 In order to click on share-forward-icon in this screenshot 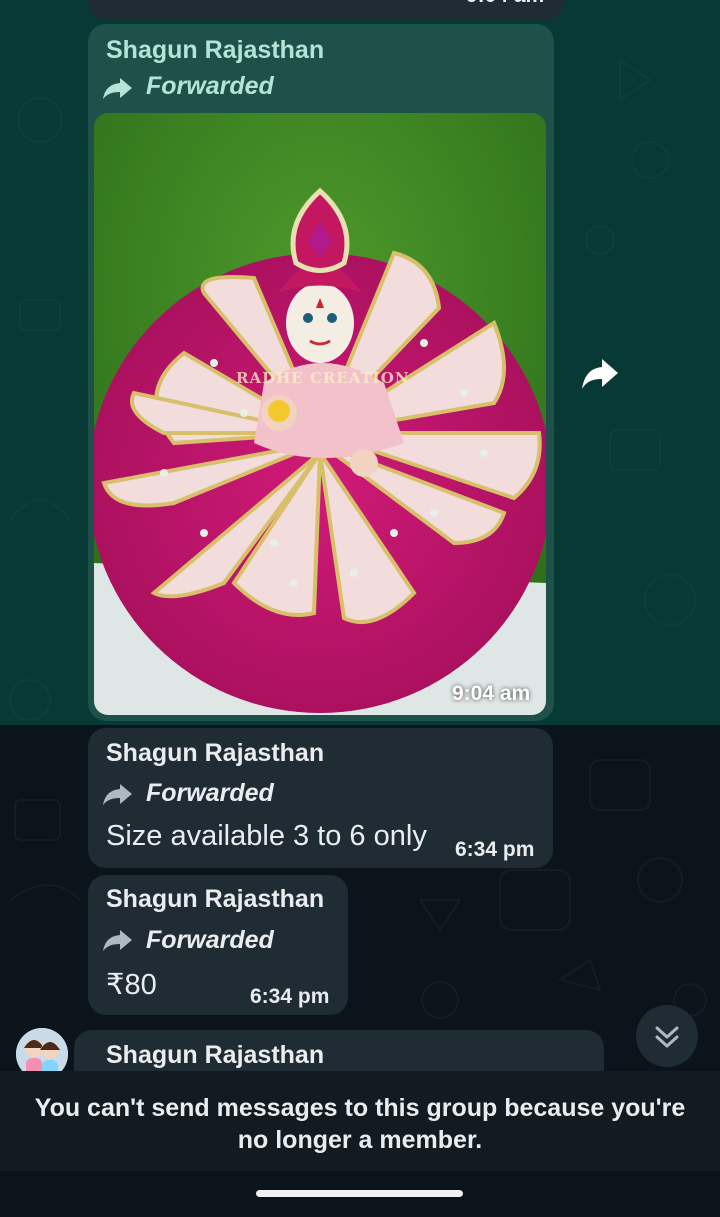, I will do `click(600, 373)`.